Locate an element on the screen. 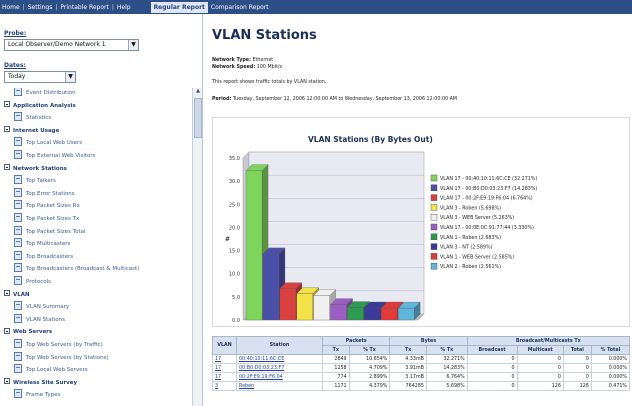 The height and width of the screenshot is (406, 632). legend-entry: VLAN 1 - WEB Server (2.585%) is located at coordinates (477, 257).